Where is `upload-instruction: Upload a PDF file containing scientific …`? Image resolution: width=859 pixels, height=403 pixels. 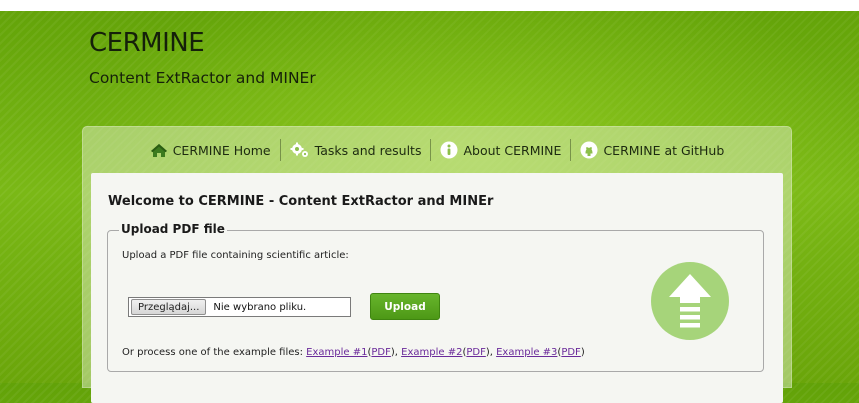 upload-instruction: Upload a PDF file containing scientific … is located at coordinates (235, 255).